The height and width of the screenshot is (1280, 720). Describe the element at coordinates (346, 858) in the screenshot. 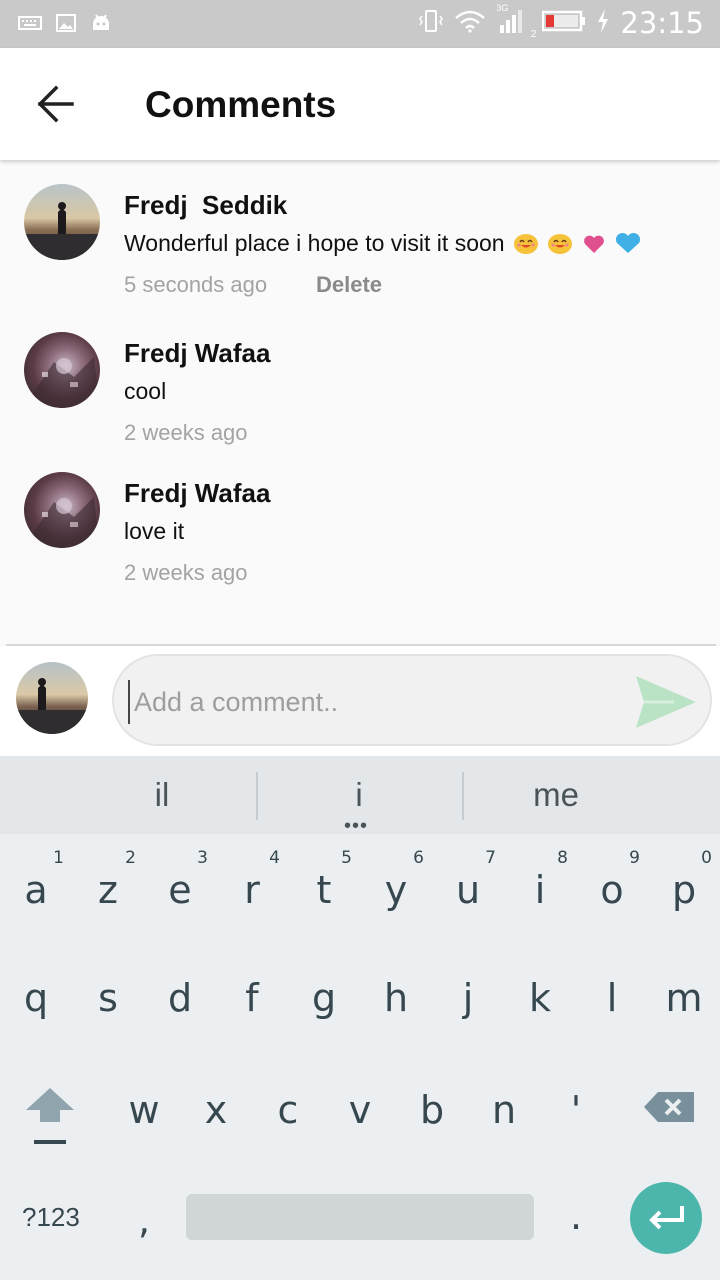

I see `key-hint: 5` at that location.